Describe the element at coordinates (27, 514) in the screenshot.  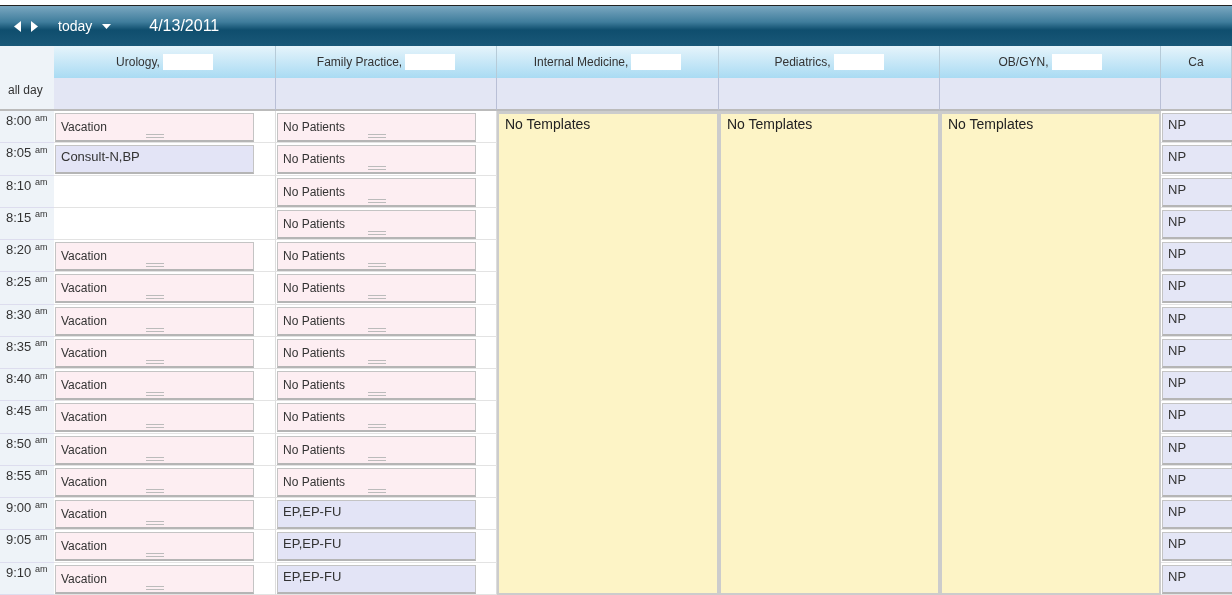
I see `time-label: 9:00 $^{am}$` at that location.